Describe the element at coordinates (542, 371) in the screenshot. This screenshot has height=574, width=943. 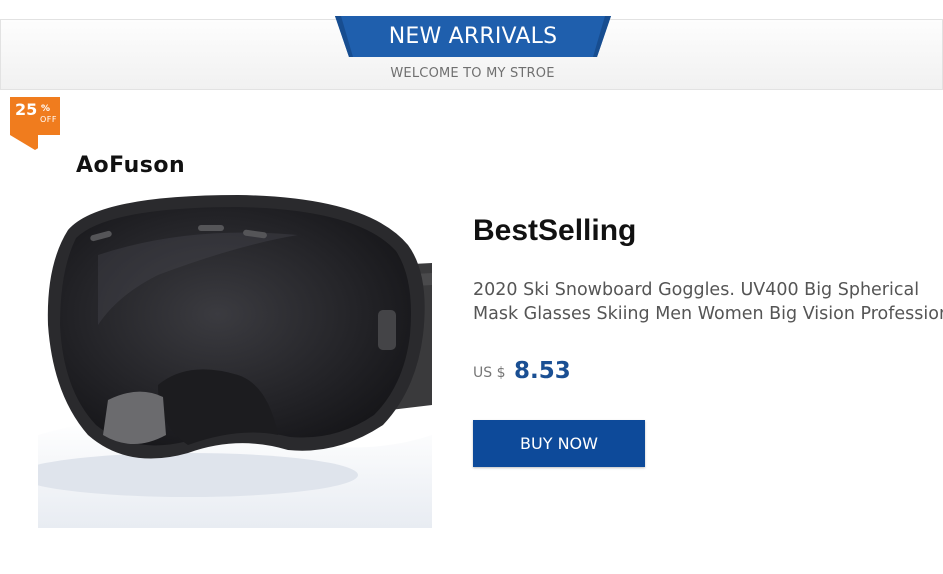
I see `price-value: 8.53` at that location.